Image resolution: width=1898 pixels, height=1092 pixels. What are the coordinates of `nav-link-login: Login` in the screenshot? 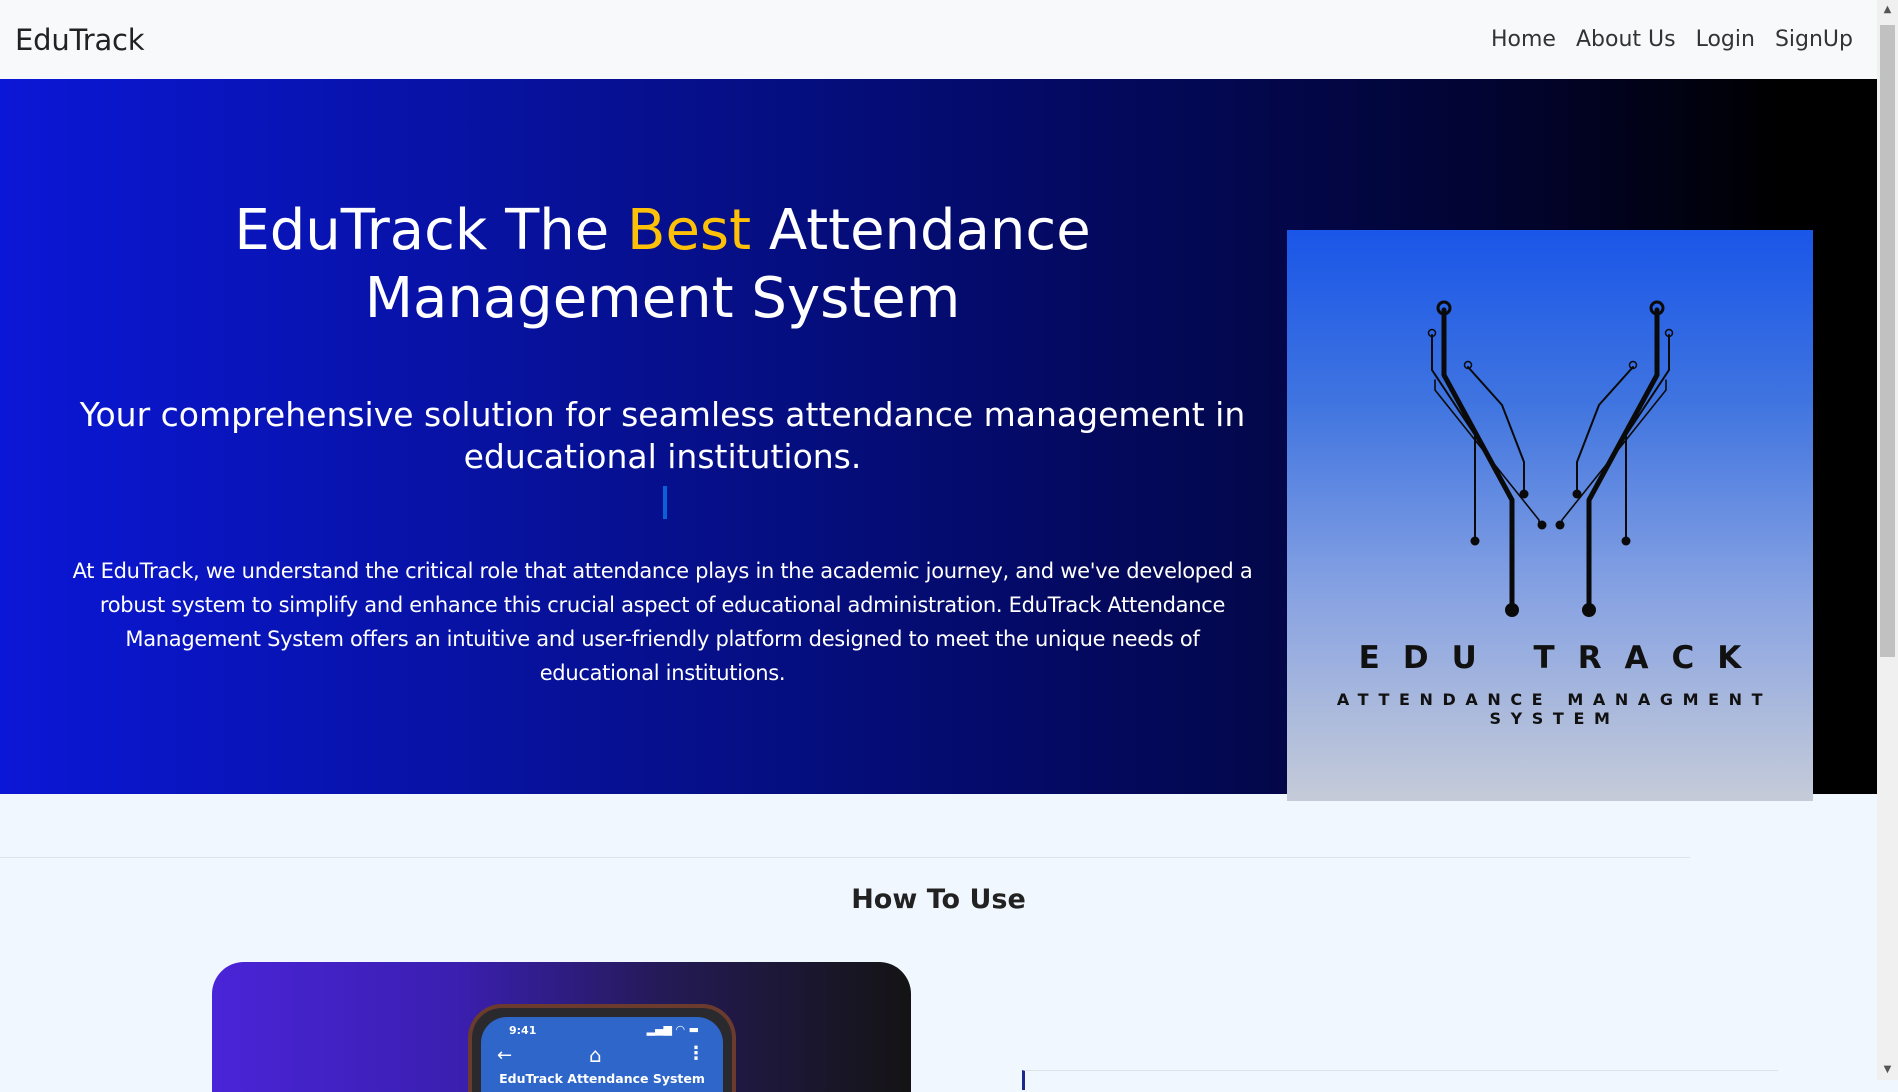 It's located at (1725, 39).